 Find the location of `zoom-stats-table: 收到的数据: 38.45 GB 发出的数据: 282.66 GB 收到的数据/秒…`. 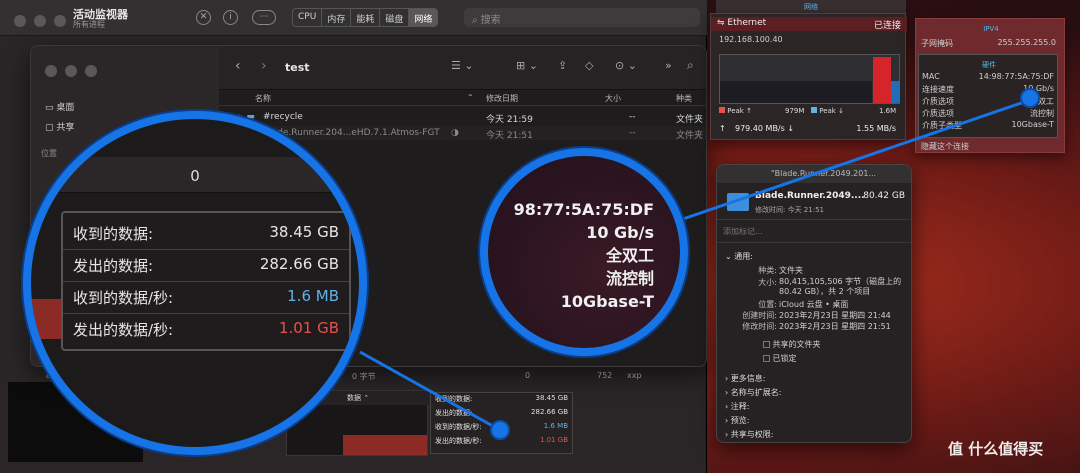

zoom-stats-table: 收到的数据: 38.45 GB 发出的数据: 282.66 GB 收到的数据/秒… is located at coordinates (206, 281).